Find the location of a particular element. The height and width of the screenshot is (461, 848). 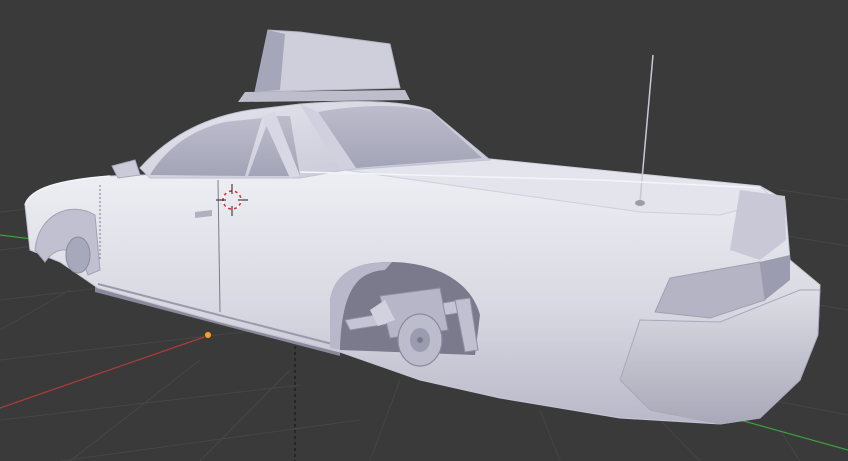

x-axis-line is located at coordinates (105, 371).